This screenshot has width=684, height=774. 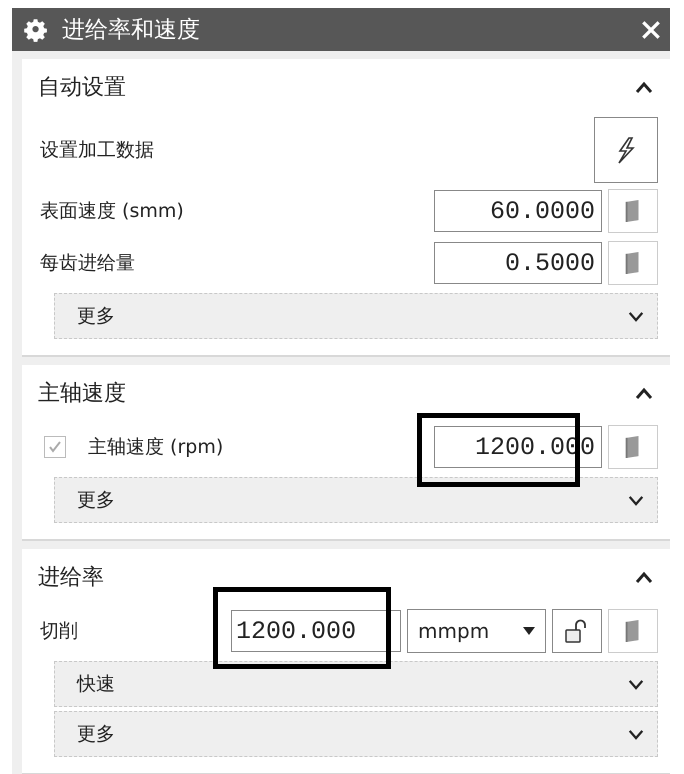 I want to click on settings-icon, so click(x=36, y=30).